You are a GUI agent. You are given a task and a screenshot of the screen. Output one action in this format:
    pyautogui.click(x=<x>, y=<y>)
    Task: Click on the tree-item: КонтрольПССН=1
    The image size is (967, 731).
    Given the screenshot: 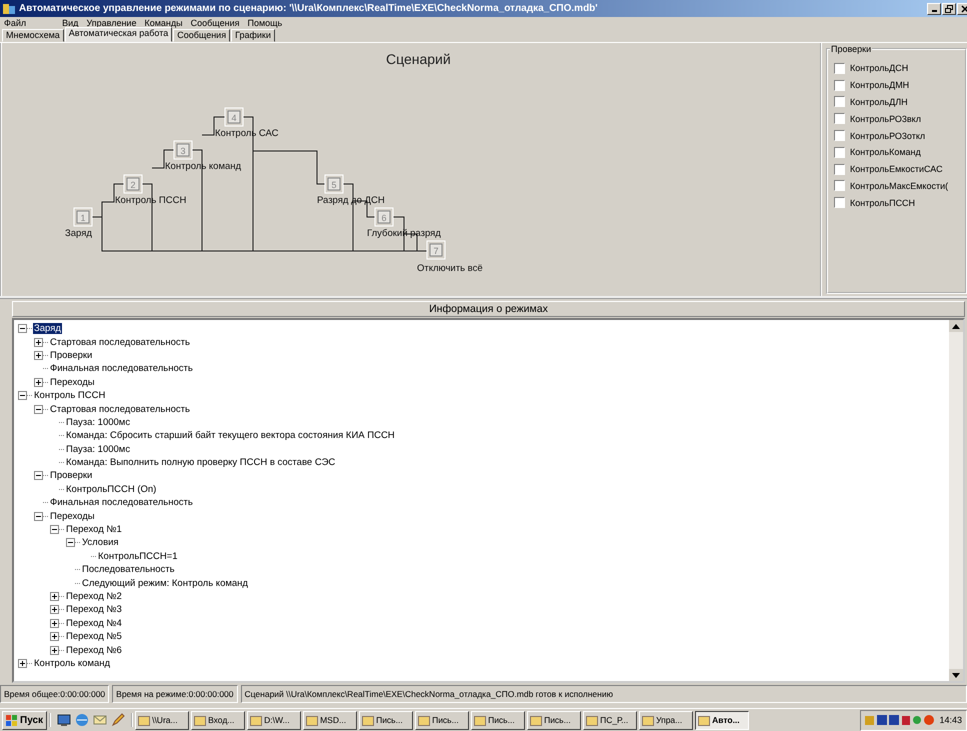 What is the action you would take?
    pyautogui.click(x=138, y=556)
    